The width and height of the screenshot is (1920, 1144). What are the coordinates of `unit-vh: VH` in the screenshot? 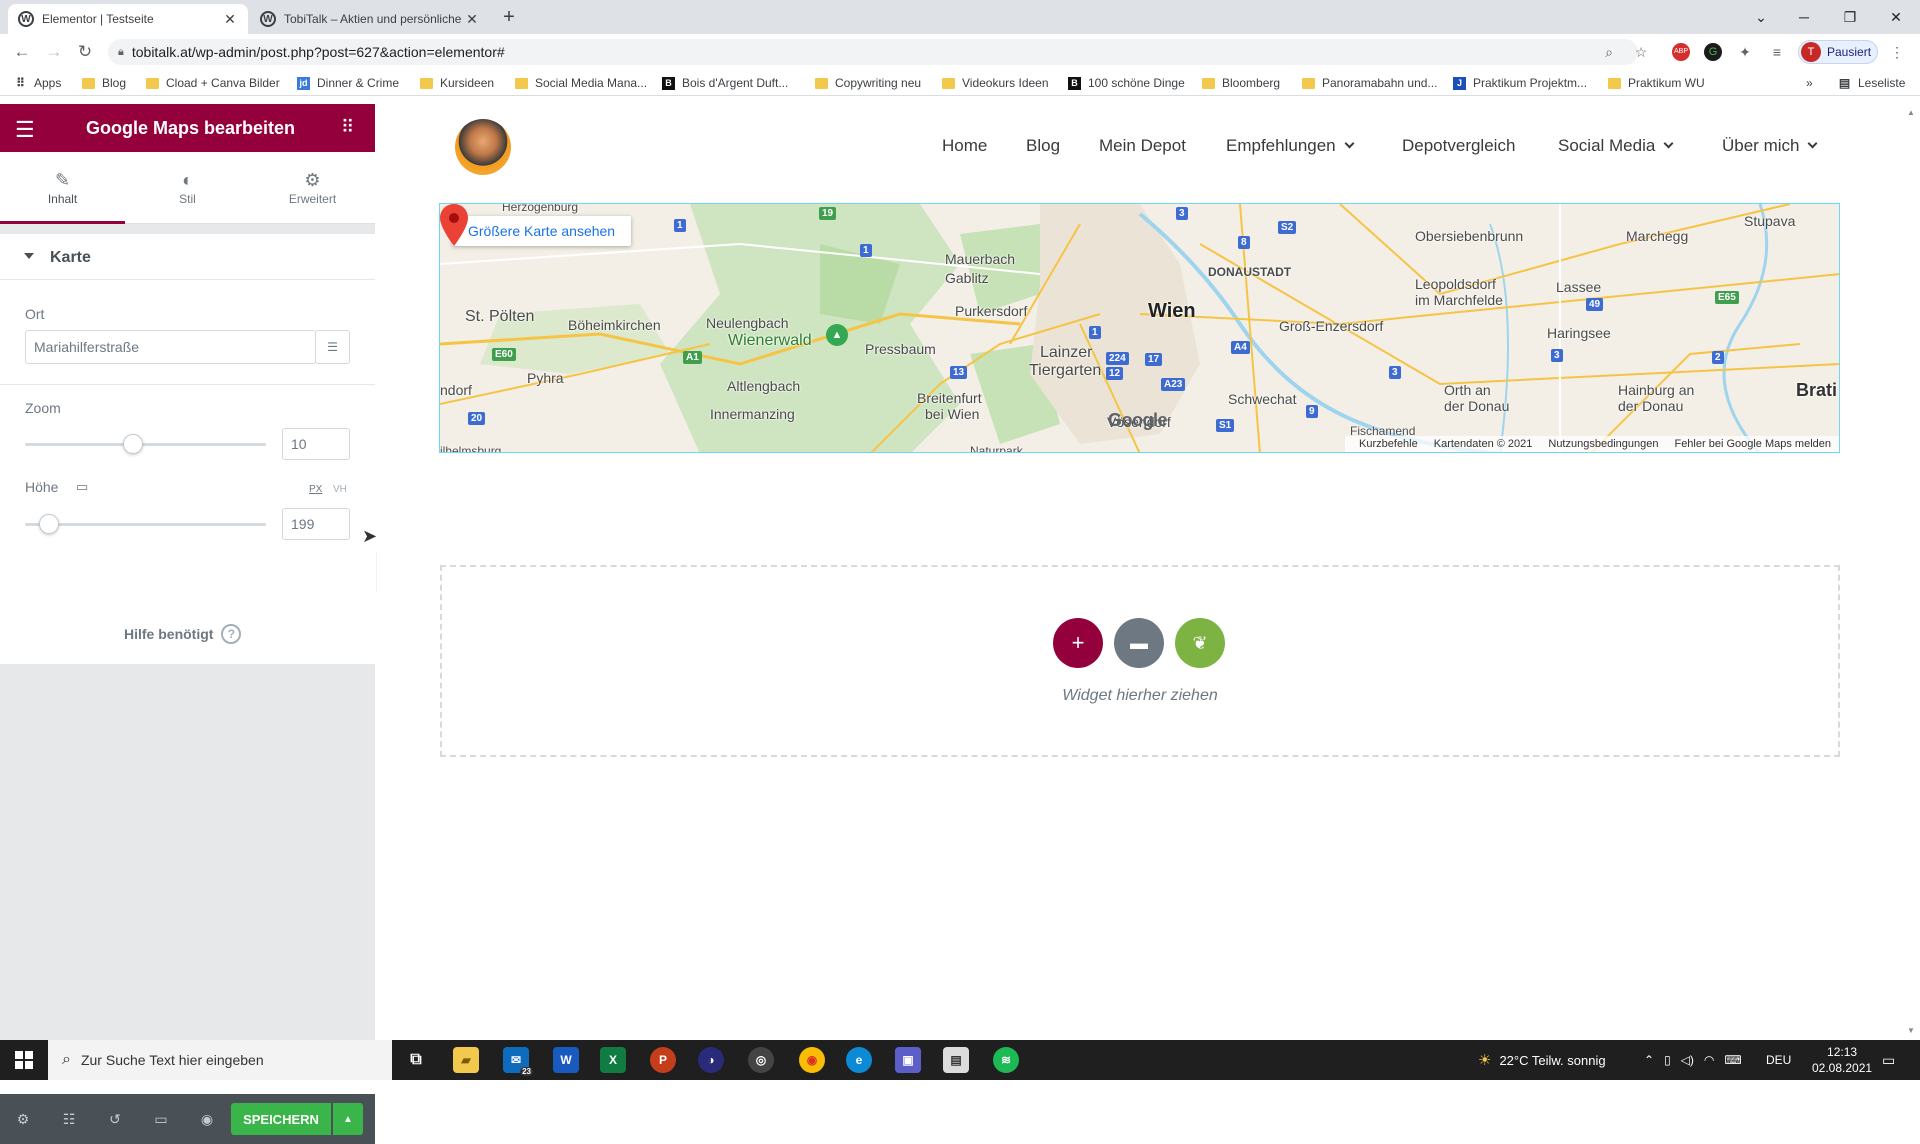 It's located at (340, 489).